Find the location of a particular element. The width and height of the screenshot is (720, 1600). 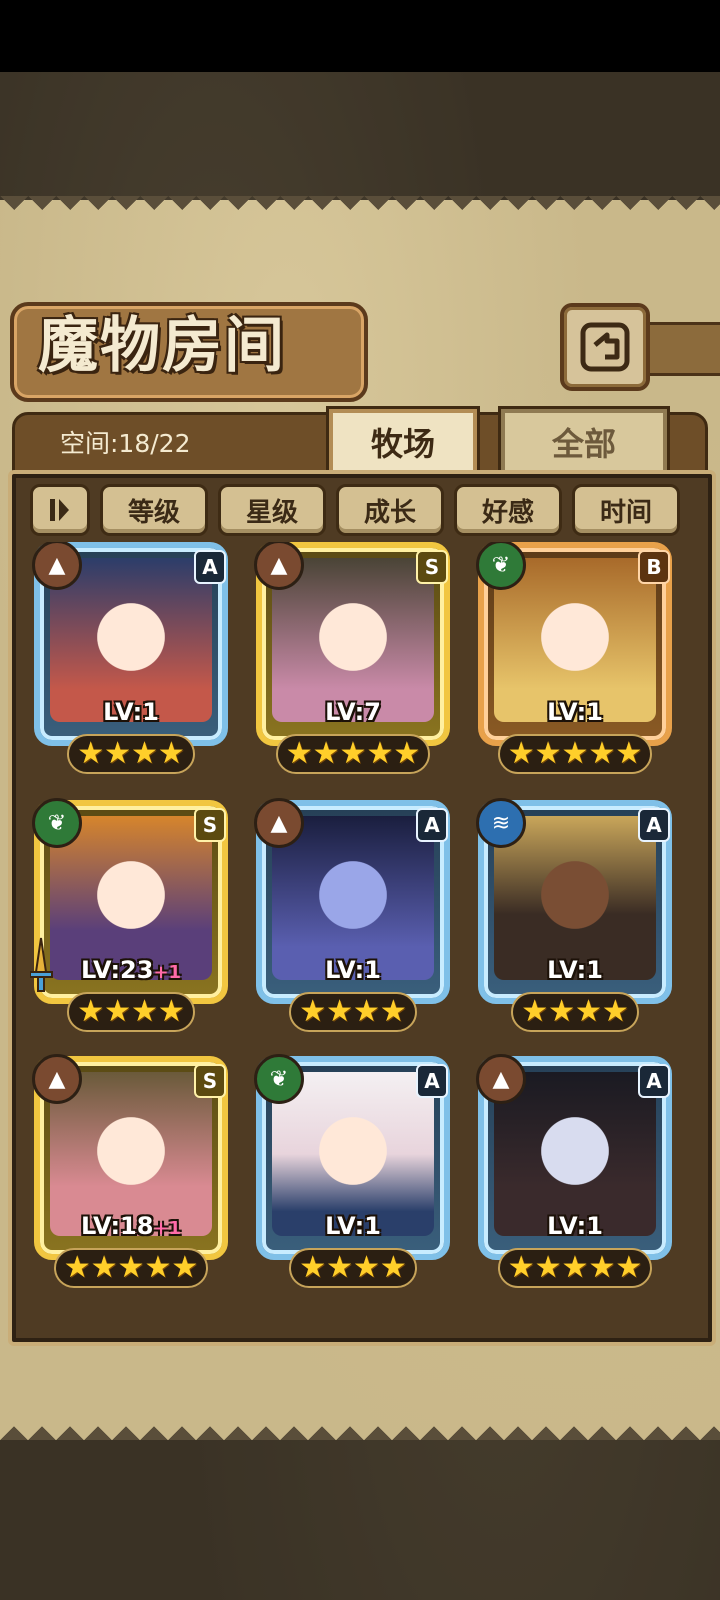

page-title: 魔物房间 is located at coordinates (162, 346).